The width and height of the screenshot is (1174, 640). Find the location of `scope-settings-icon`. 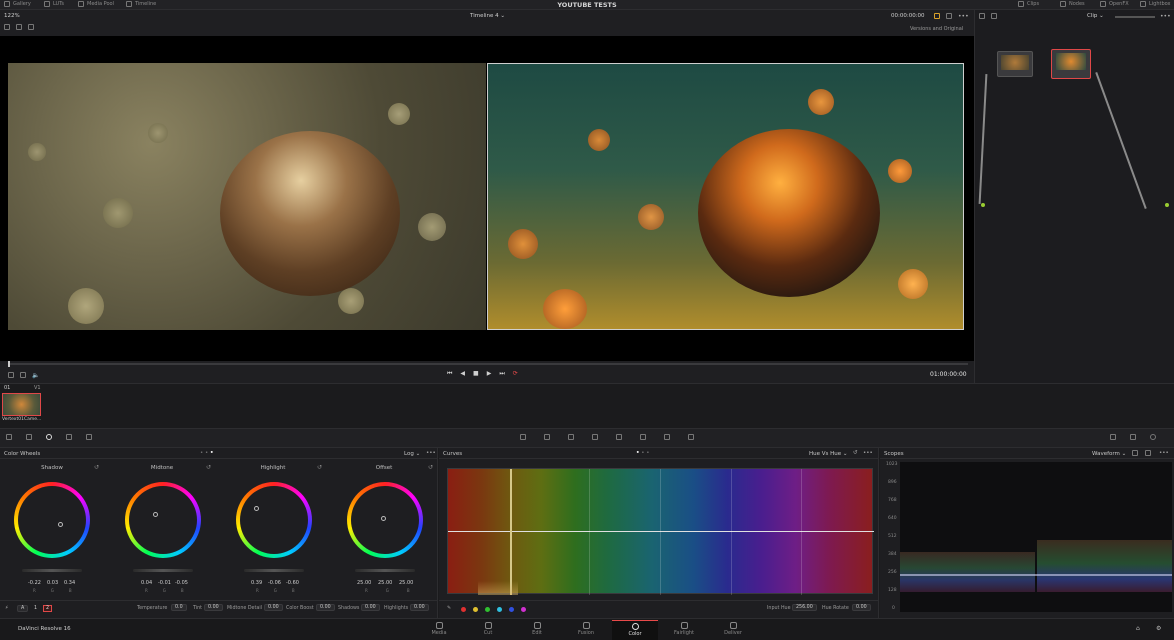

scope-settings-icon is located at coordinates (1148, 454).